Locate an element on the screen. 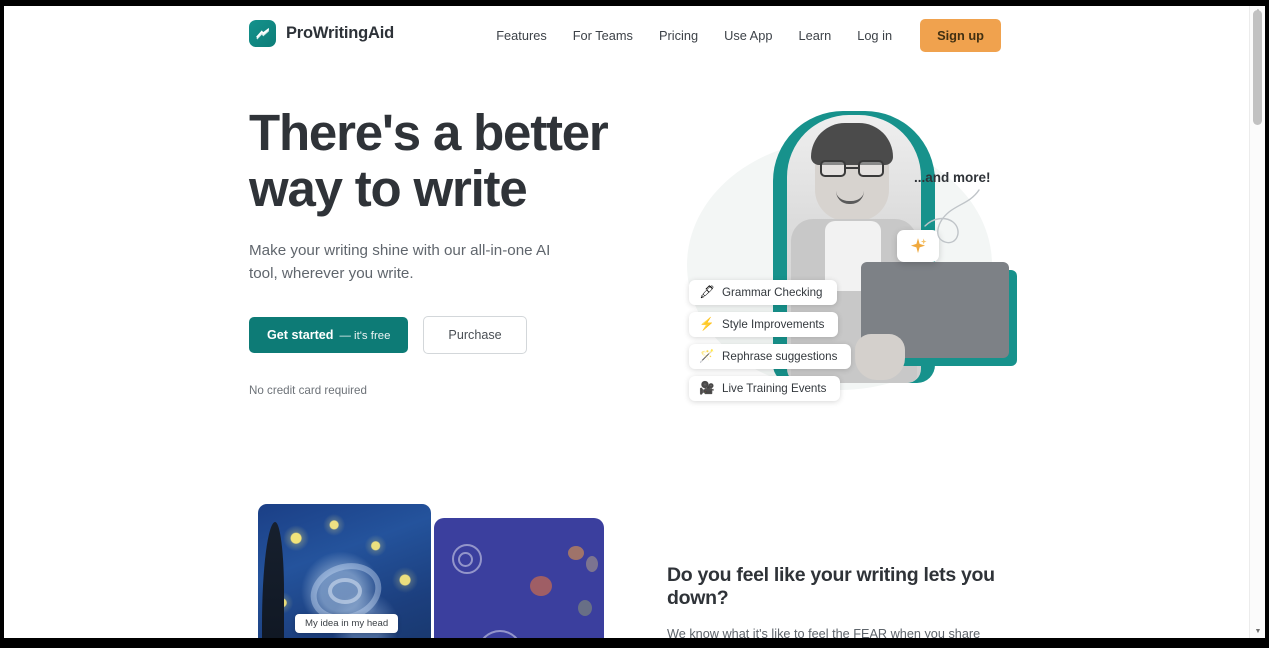 The image size is (1269, 648). prowritingaid-logo-icon is located at coordinates (262, 33).